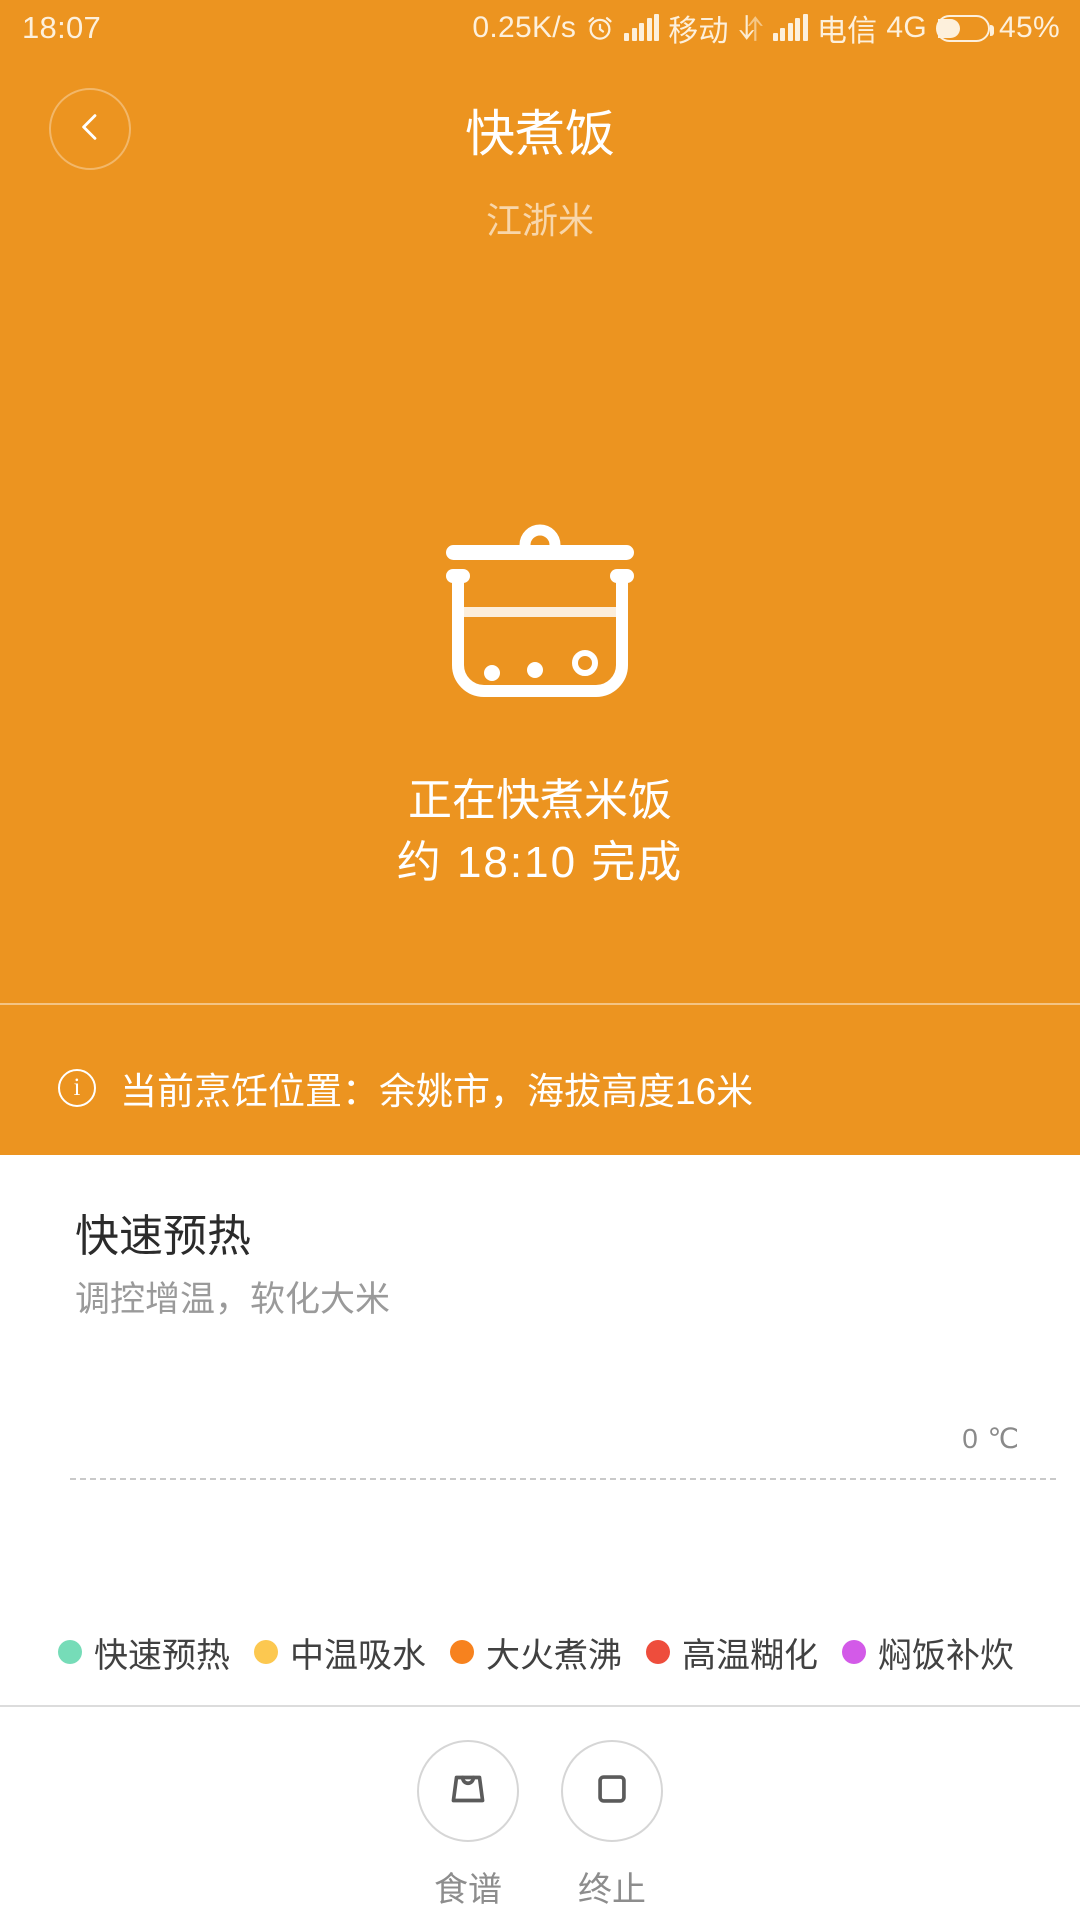 The width and height of the screenshot is (1080, 1920). I want to click on page-title: 快煮饭, so click(540, 134).